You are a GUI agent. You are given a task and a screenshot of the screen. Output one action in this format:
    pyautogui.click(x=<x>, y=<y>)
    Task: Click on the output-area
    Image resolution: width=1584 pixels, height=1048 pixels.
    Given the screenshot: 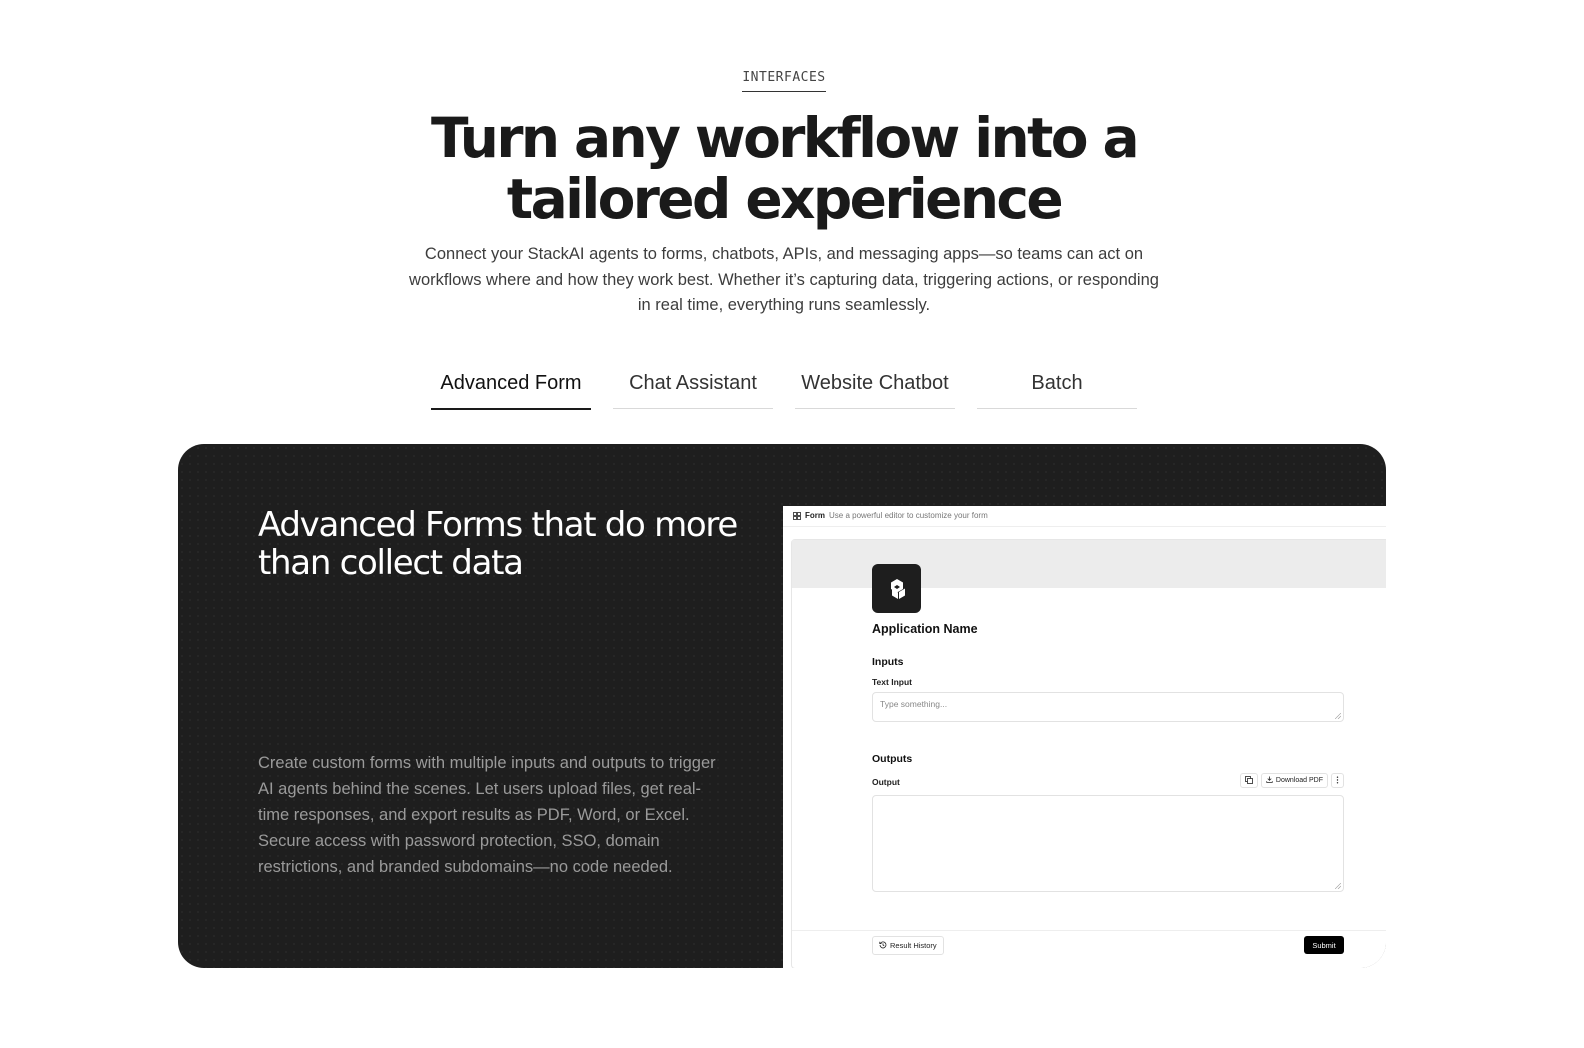 What is the action you would take?
    pyautogui.click(x=1108, y=843)
    